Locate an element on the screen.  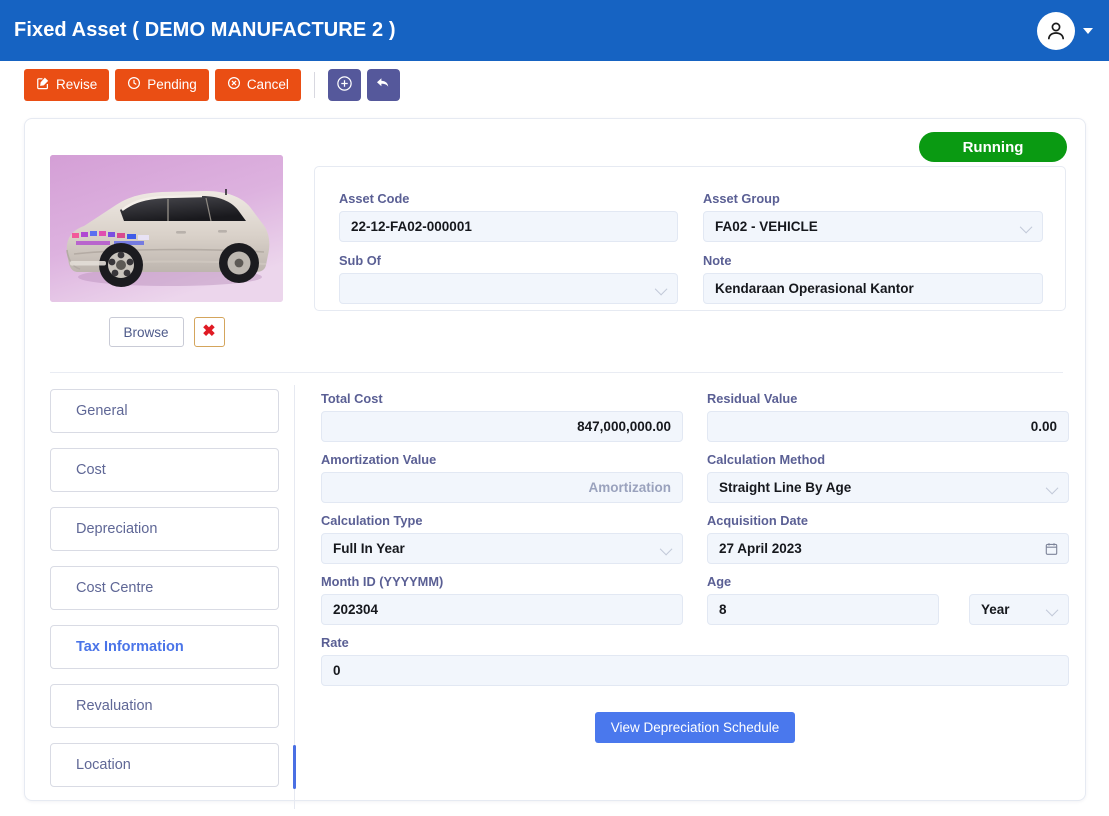
calculation-type-field: Calculation Type Full In Year is located at coordinates (502, 538).